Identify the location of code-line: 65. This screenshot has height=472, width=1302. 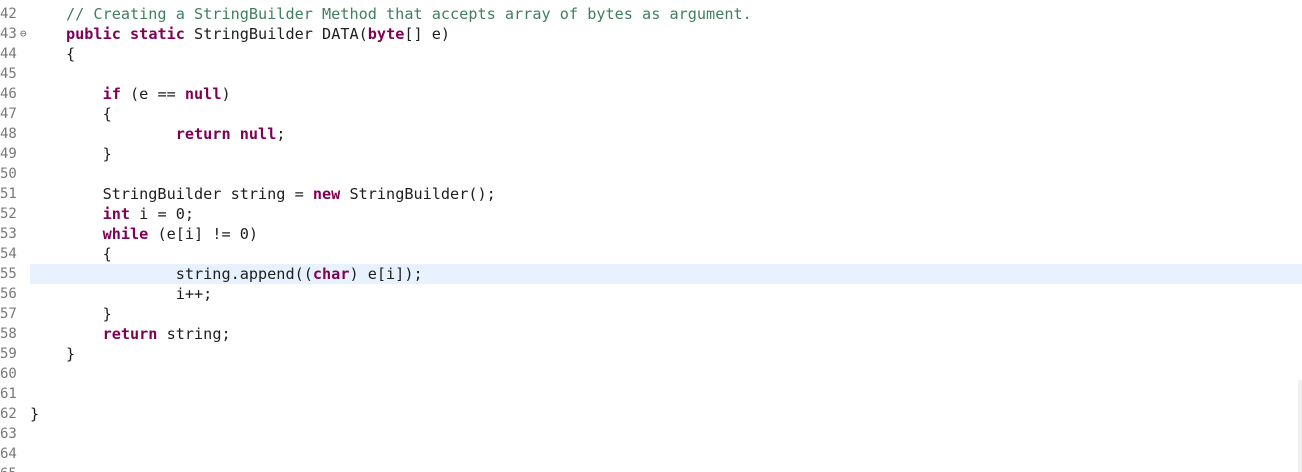
(651, 468).